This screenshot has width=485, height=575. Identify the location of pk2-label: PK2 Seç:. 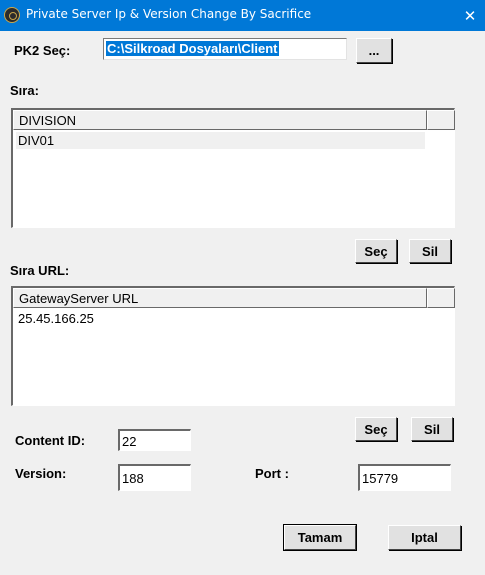
(42, 50).